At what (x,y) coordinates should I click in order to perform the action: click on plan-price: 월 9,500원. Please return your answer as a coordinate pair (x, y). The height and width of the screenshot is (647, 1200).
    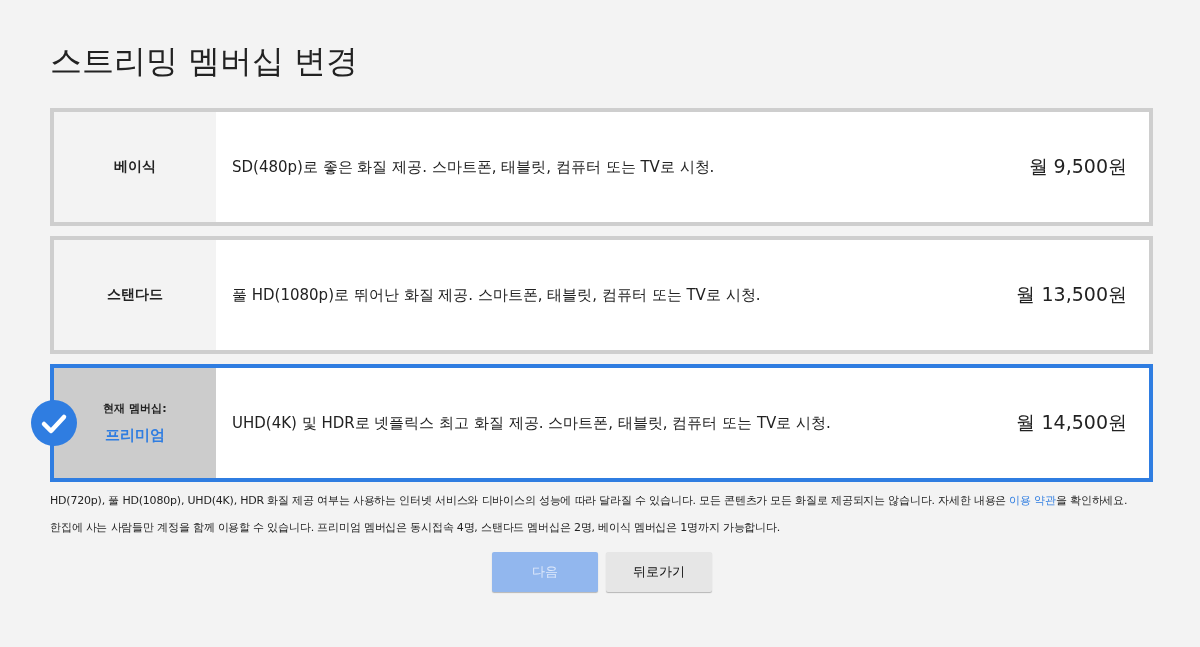
    Looking at the image, I should click on (1077, 166).